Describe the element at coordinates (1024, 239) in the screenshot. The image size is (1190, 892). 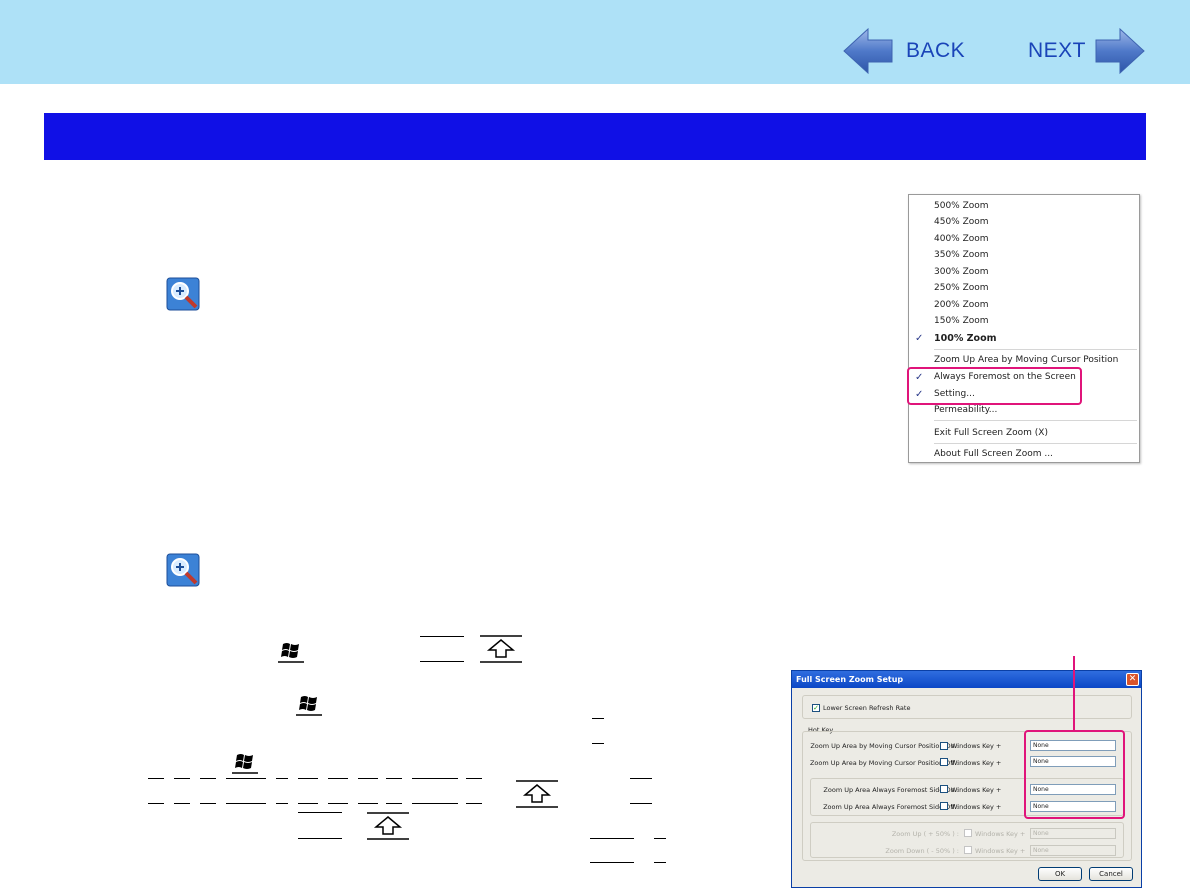
I see `menu-item-400-zoom: 400% Zoom` at that location.